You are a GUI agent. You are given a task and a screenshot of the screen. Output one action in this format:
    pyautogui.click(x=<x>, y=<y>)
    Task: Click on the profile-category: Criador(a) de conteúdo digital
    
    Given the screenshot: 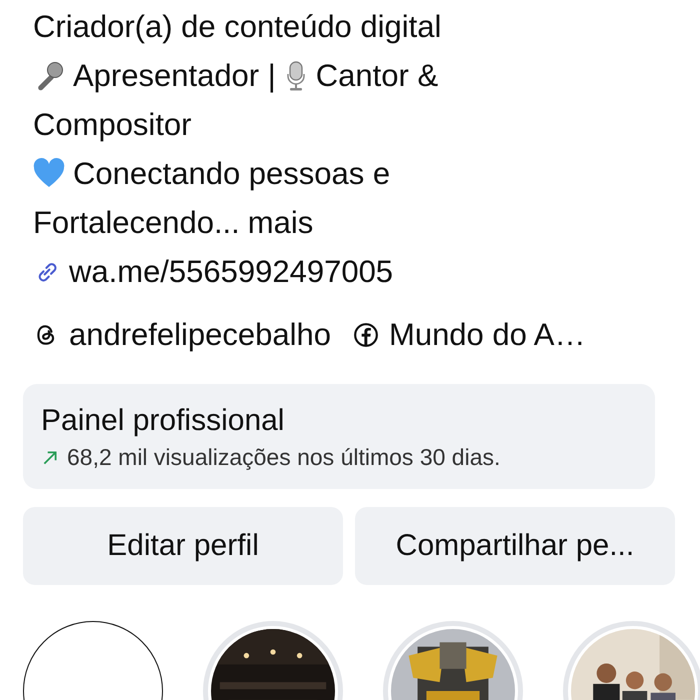 What is the action you would take?
    pyautogui.click(x=237, y=27)
    